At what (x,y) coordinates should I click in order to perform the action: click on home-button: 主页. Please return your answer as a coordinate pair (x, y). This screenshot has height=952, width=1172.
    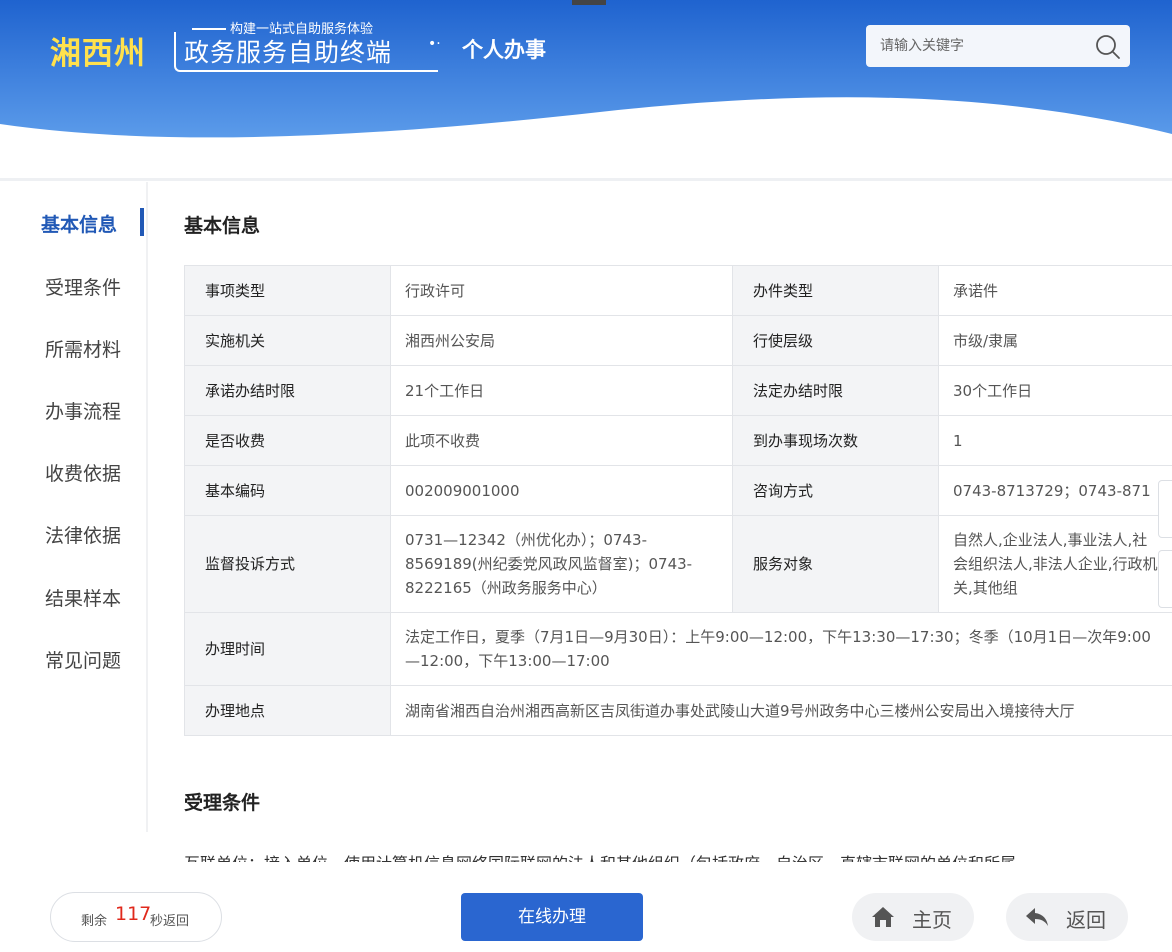
    Looking at the image, I should click on (913, 917).